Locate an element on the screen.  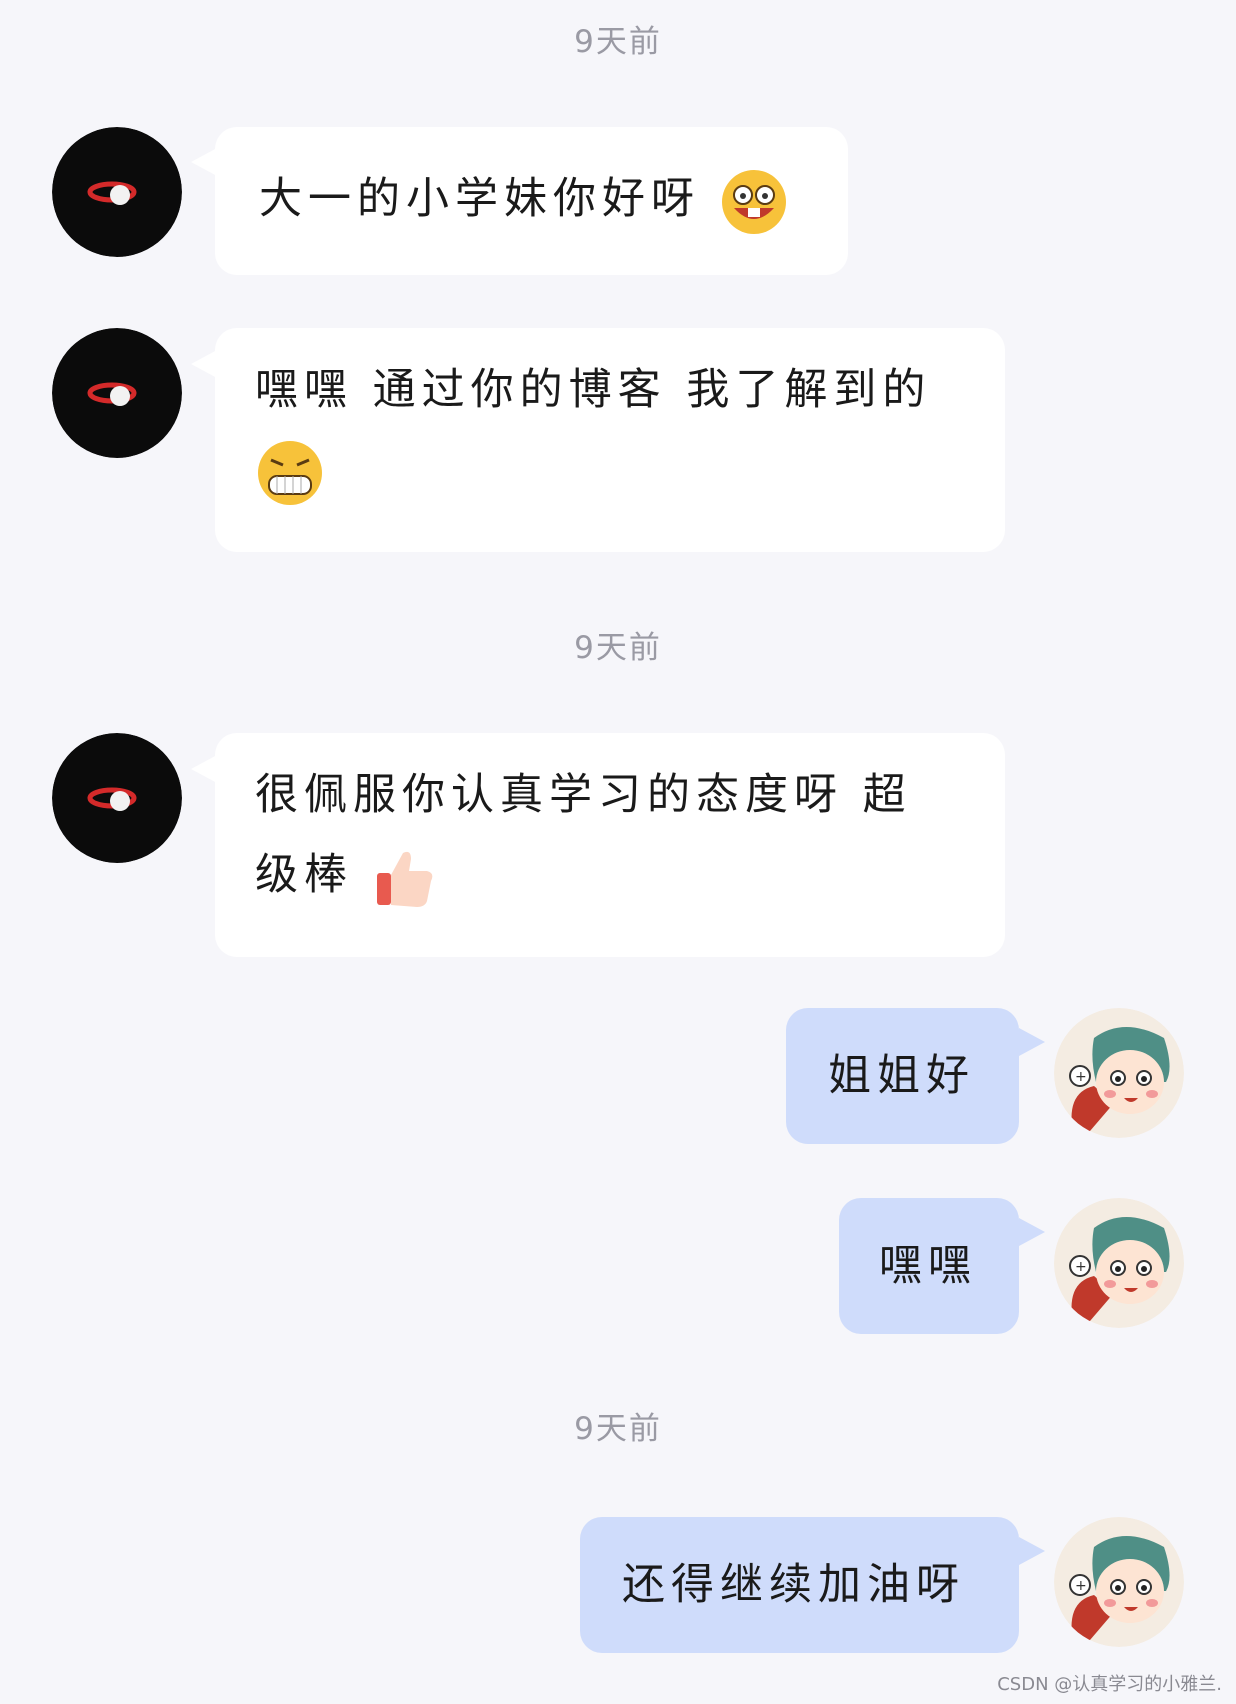
grinning-buck-tooth-emoji-icon is located at coordinates (754, 202).